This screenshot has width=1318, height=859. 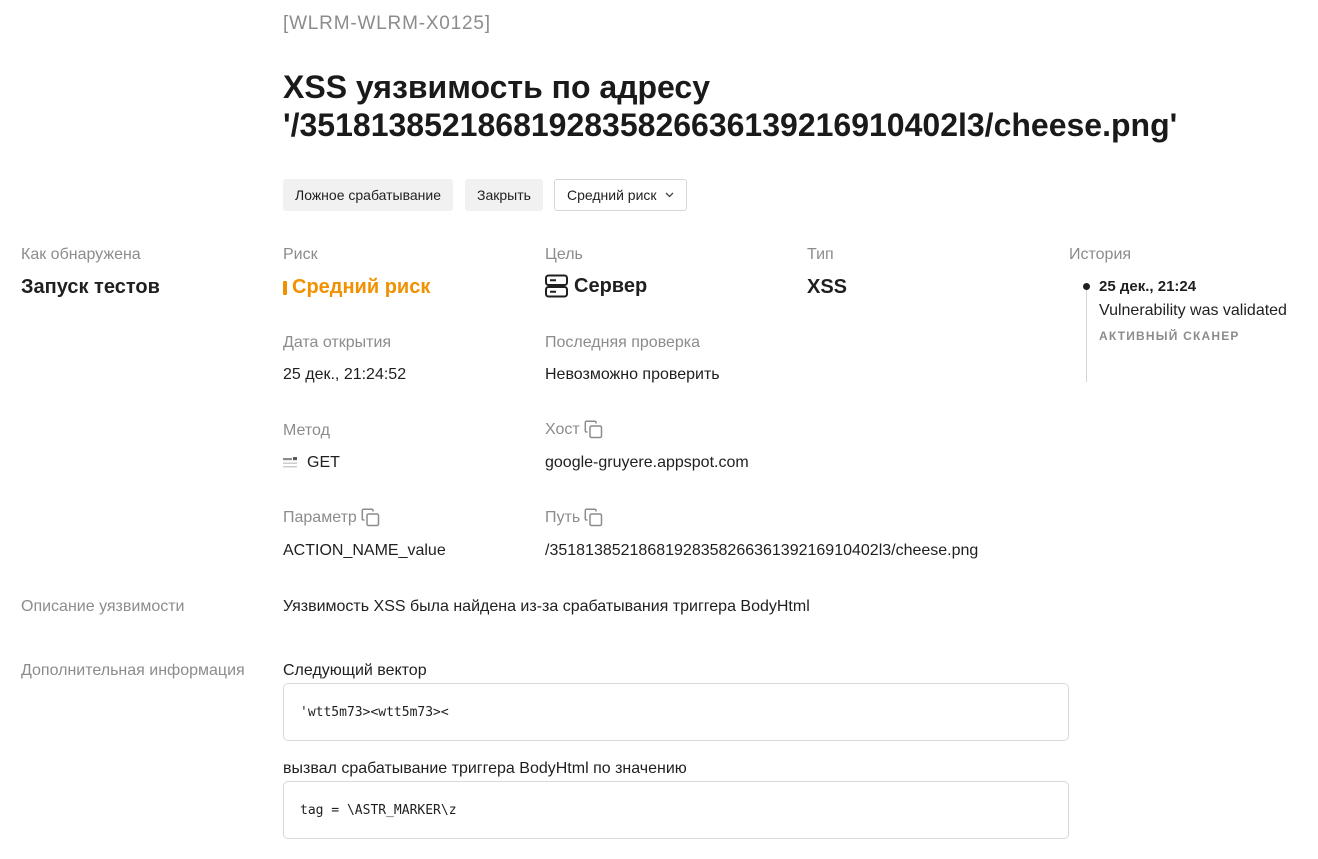 I want to click on risk-level-marker, so click(x=285, y=287).